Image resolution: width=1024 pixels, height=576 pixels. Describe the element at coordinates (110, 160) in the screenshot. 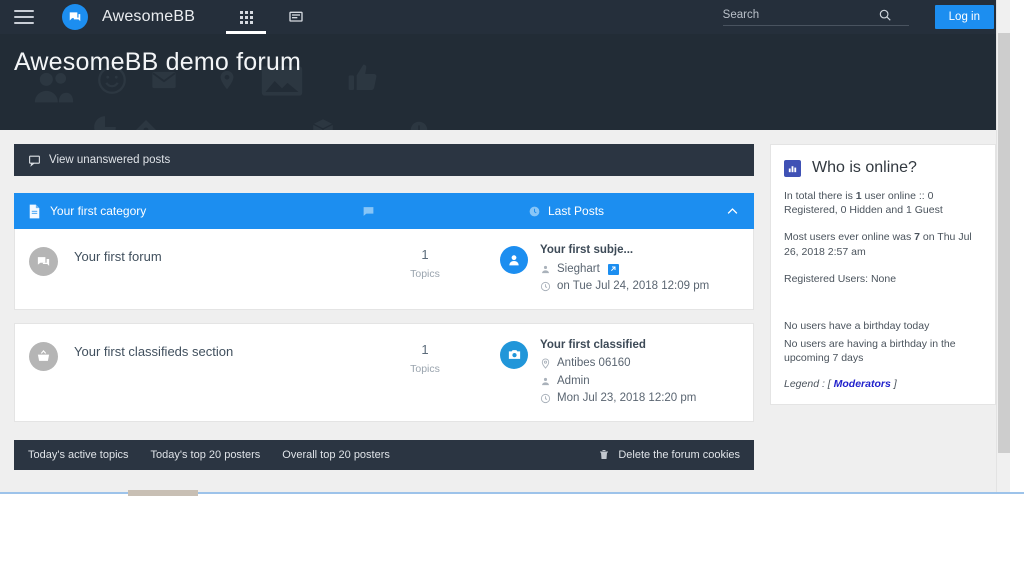

I see `view-unanswered-posts-label: View unanswered posts` at that location.